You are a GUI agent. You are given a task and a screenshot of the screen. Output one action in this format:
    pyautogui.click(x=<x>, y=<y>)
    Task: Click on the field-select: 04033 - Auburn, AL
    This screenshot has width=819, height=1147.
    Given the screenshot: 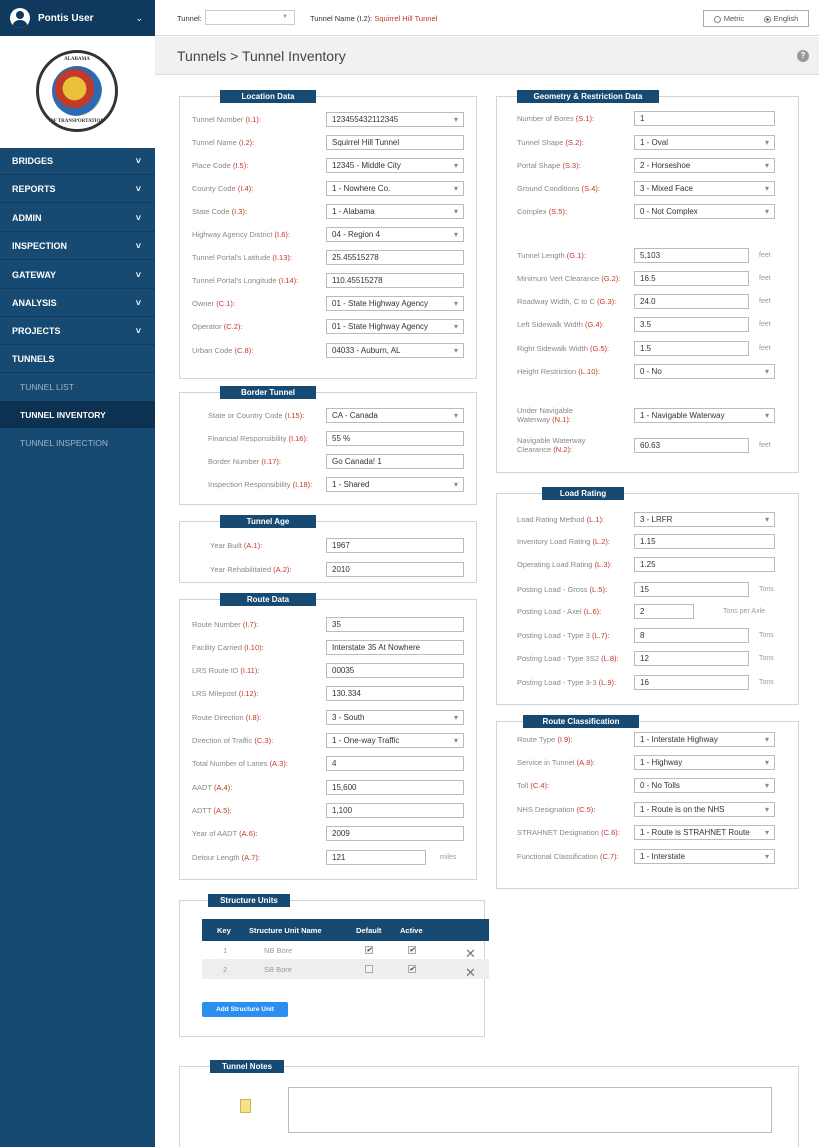 What is the action you would take?
    pyautogui.click(x=395, y=350)
    